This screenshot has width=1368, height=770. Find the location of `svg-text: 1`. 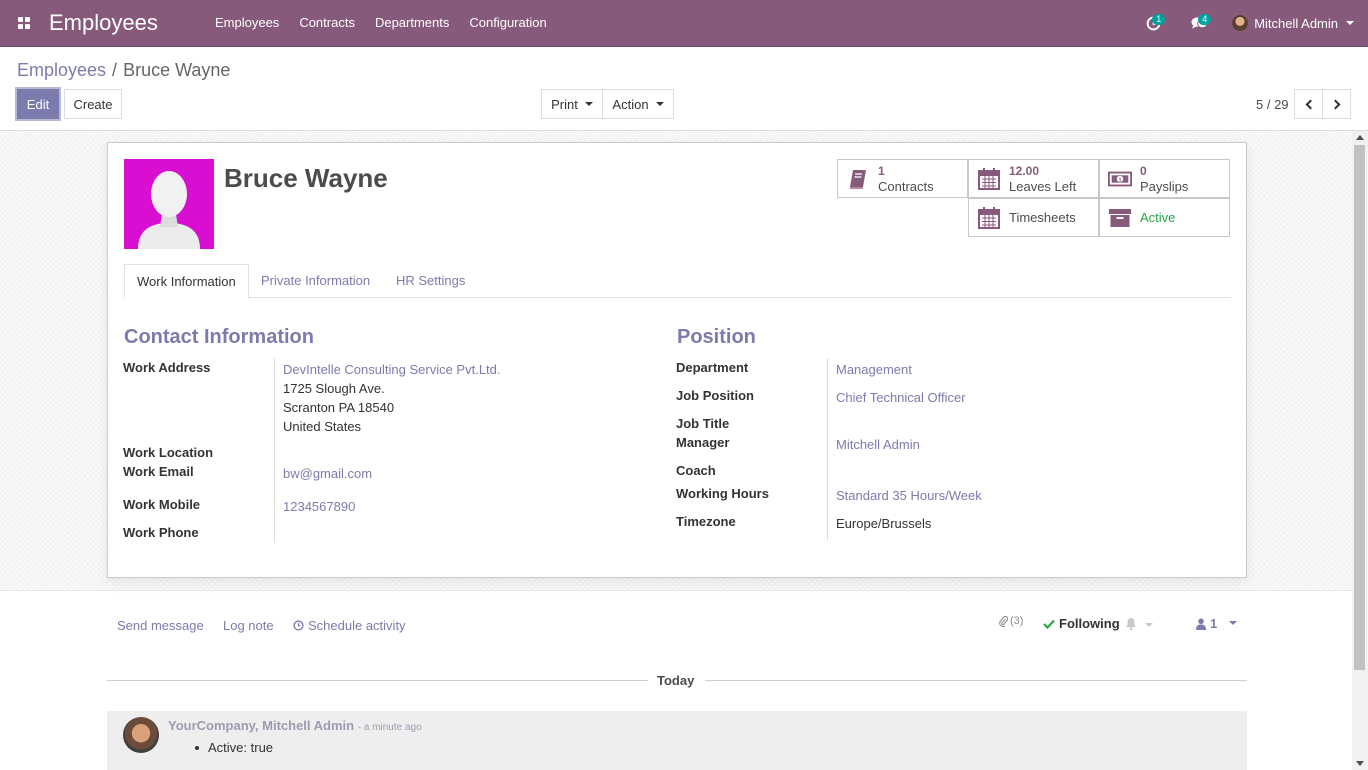

svg-text: 1 is located at coordinates (1119, 180).